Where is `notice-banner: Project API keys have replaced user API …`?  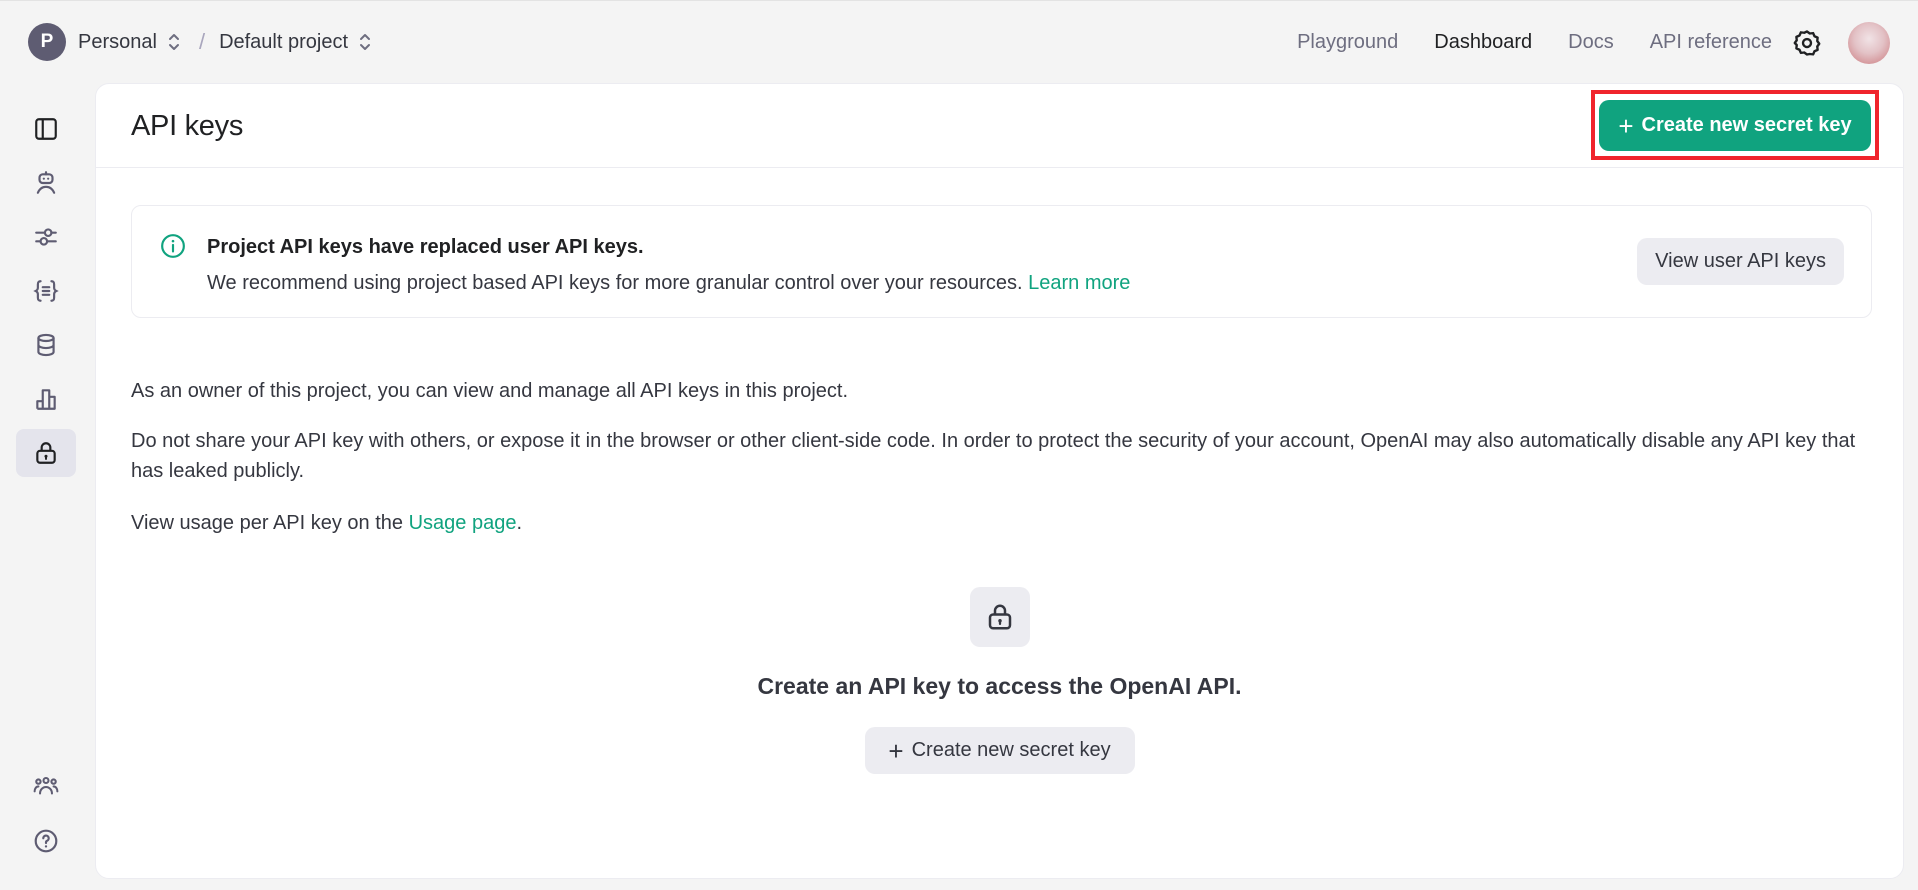 notice-banner: Project API keys have replaced user API … is located at coordinates (1001, 261).